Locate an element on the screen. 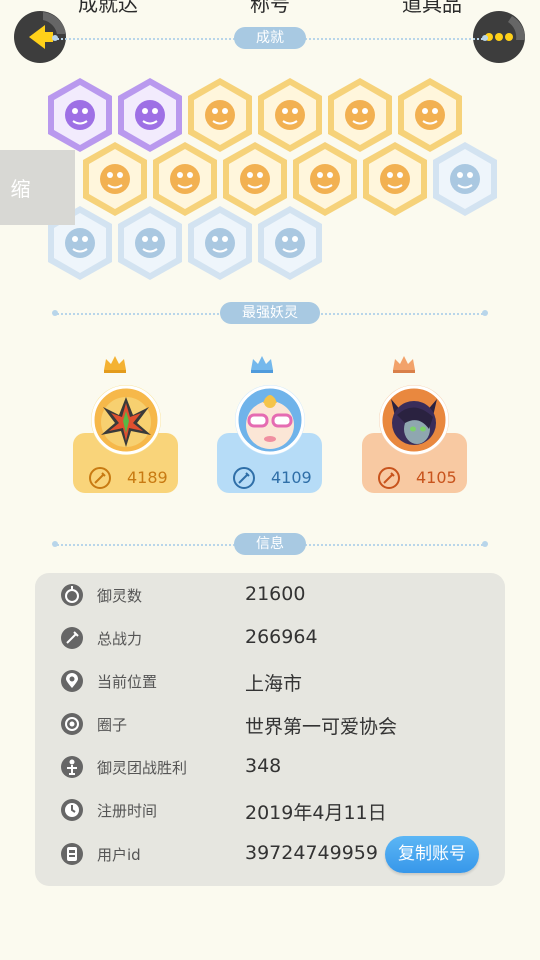 The image size is (540, 960). moon-badge is located at coordinates (465, 179).